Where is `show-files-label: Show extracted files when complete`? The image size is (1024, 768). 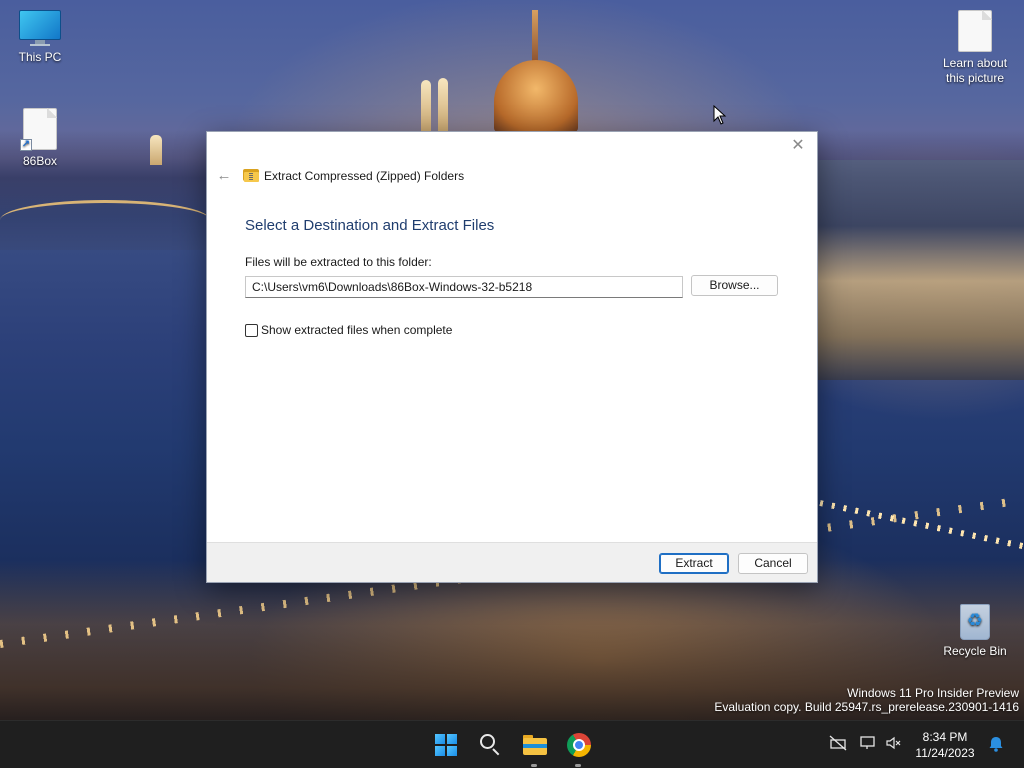
show-files-label: Show extracted files when complete is located at coordinates (357, 330).